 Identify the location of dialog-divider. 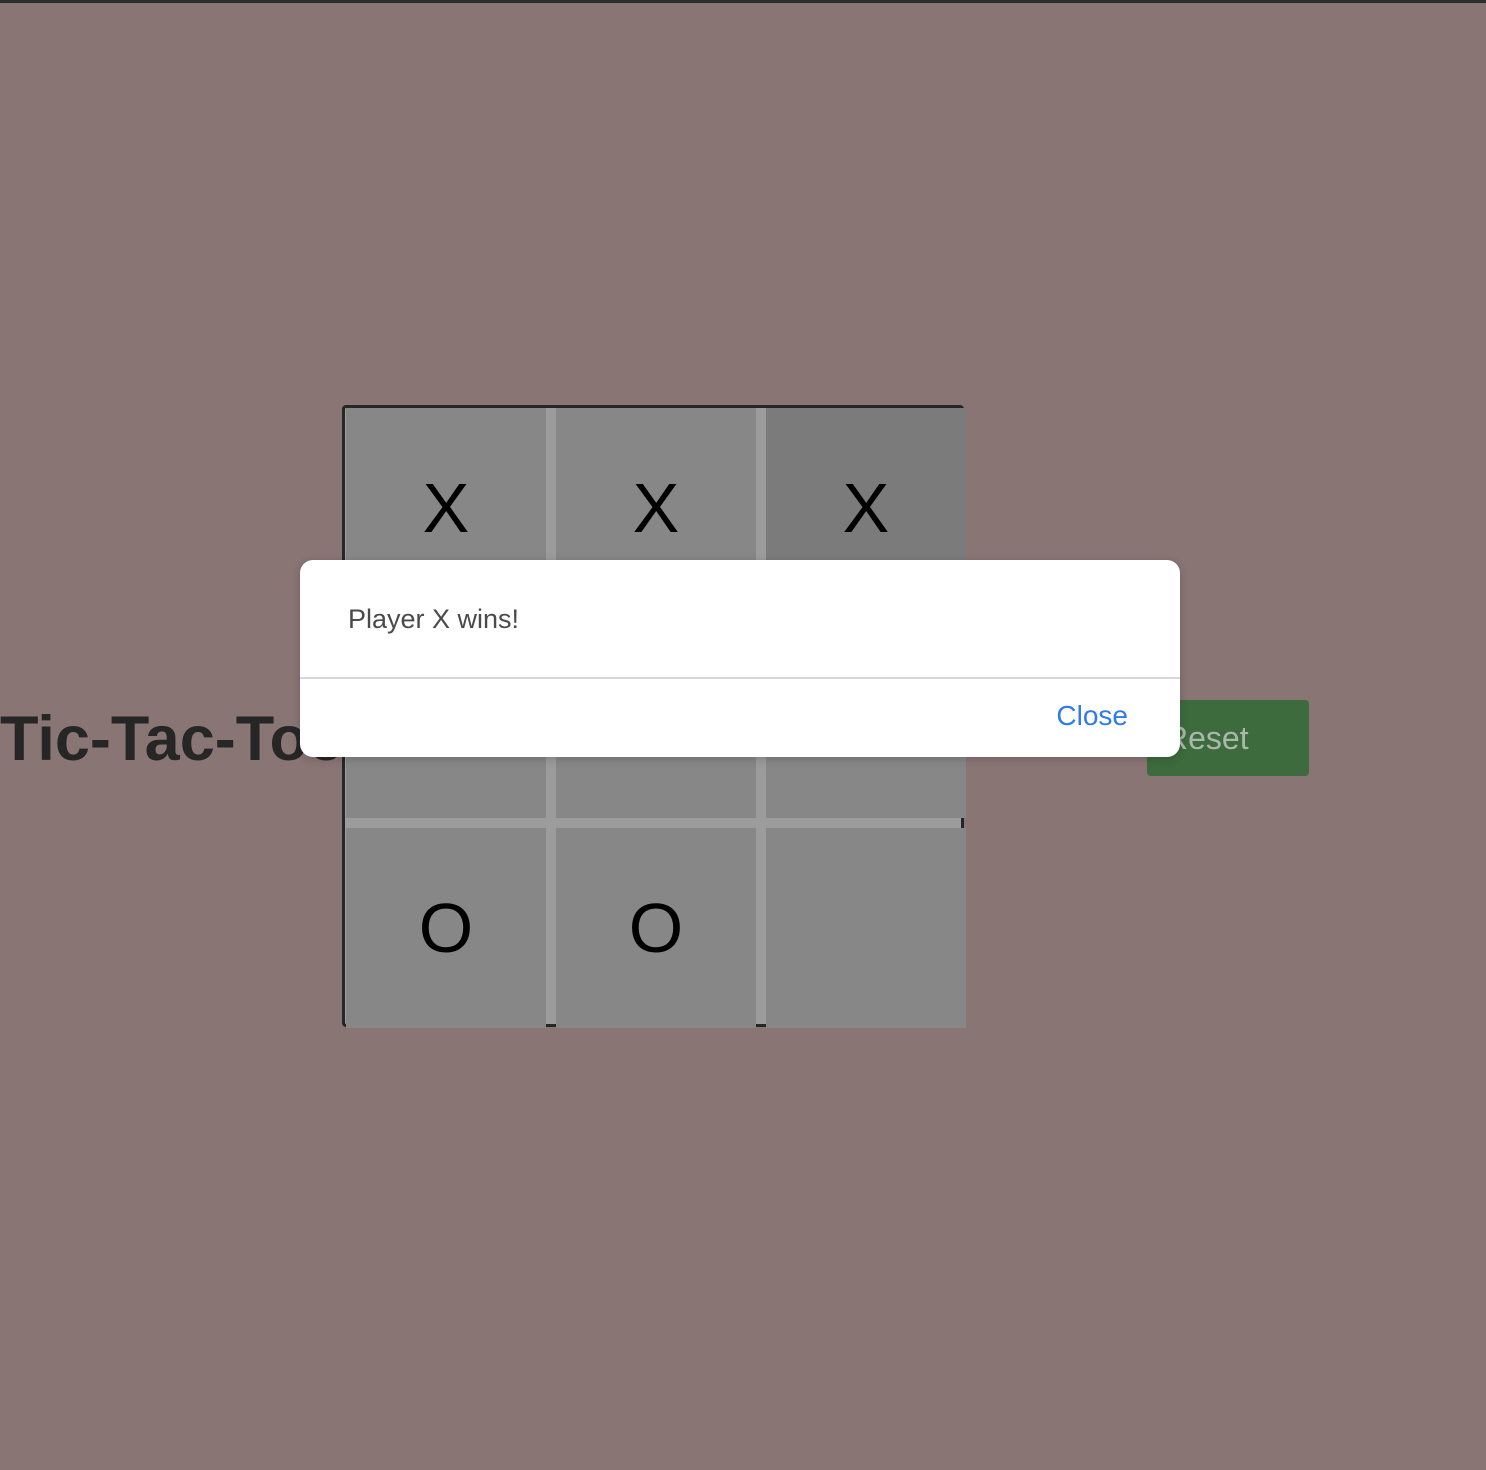
(740, 678).